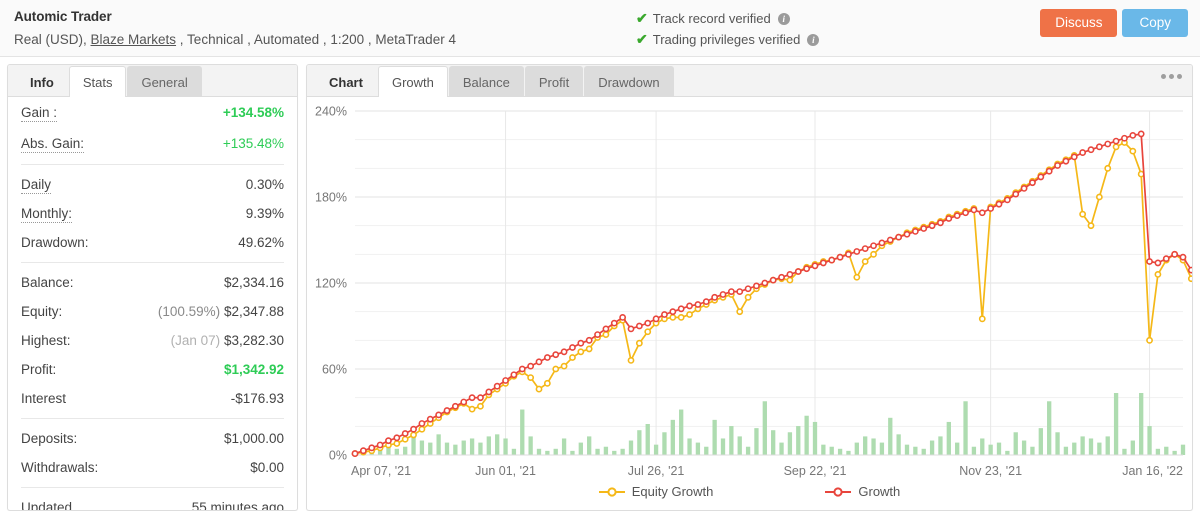 The image size is (1200, 511). Describe the element at coordinates (1171, 76) in the screenshot. I see `ellipsis-icon` at that location.